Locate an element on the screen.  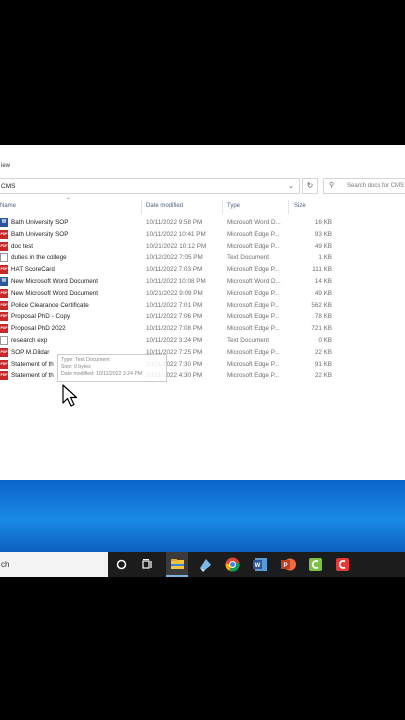
folder-icon is located at coordinates (177, 564).